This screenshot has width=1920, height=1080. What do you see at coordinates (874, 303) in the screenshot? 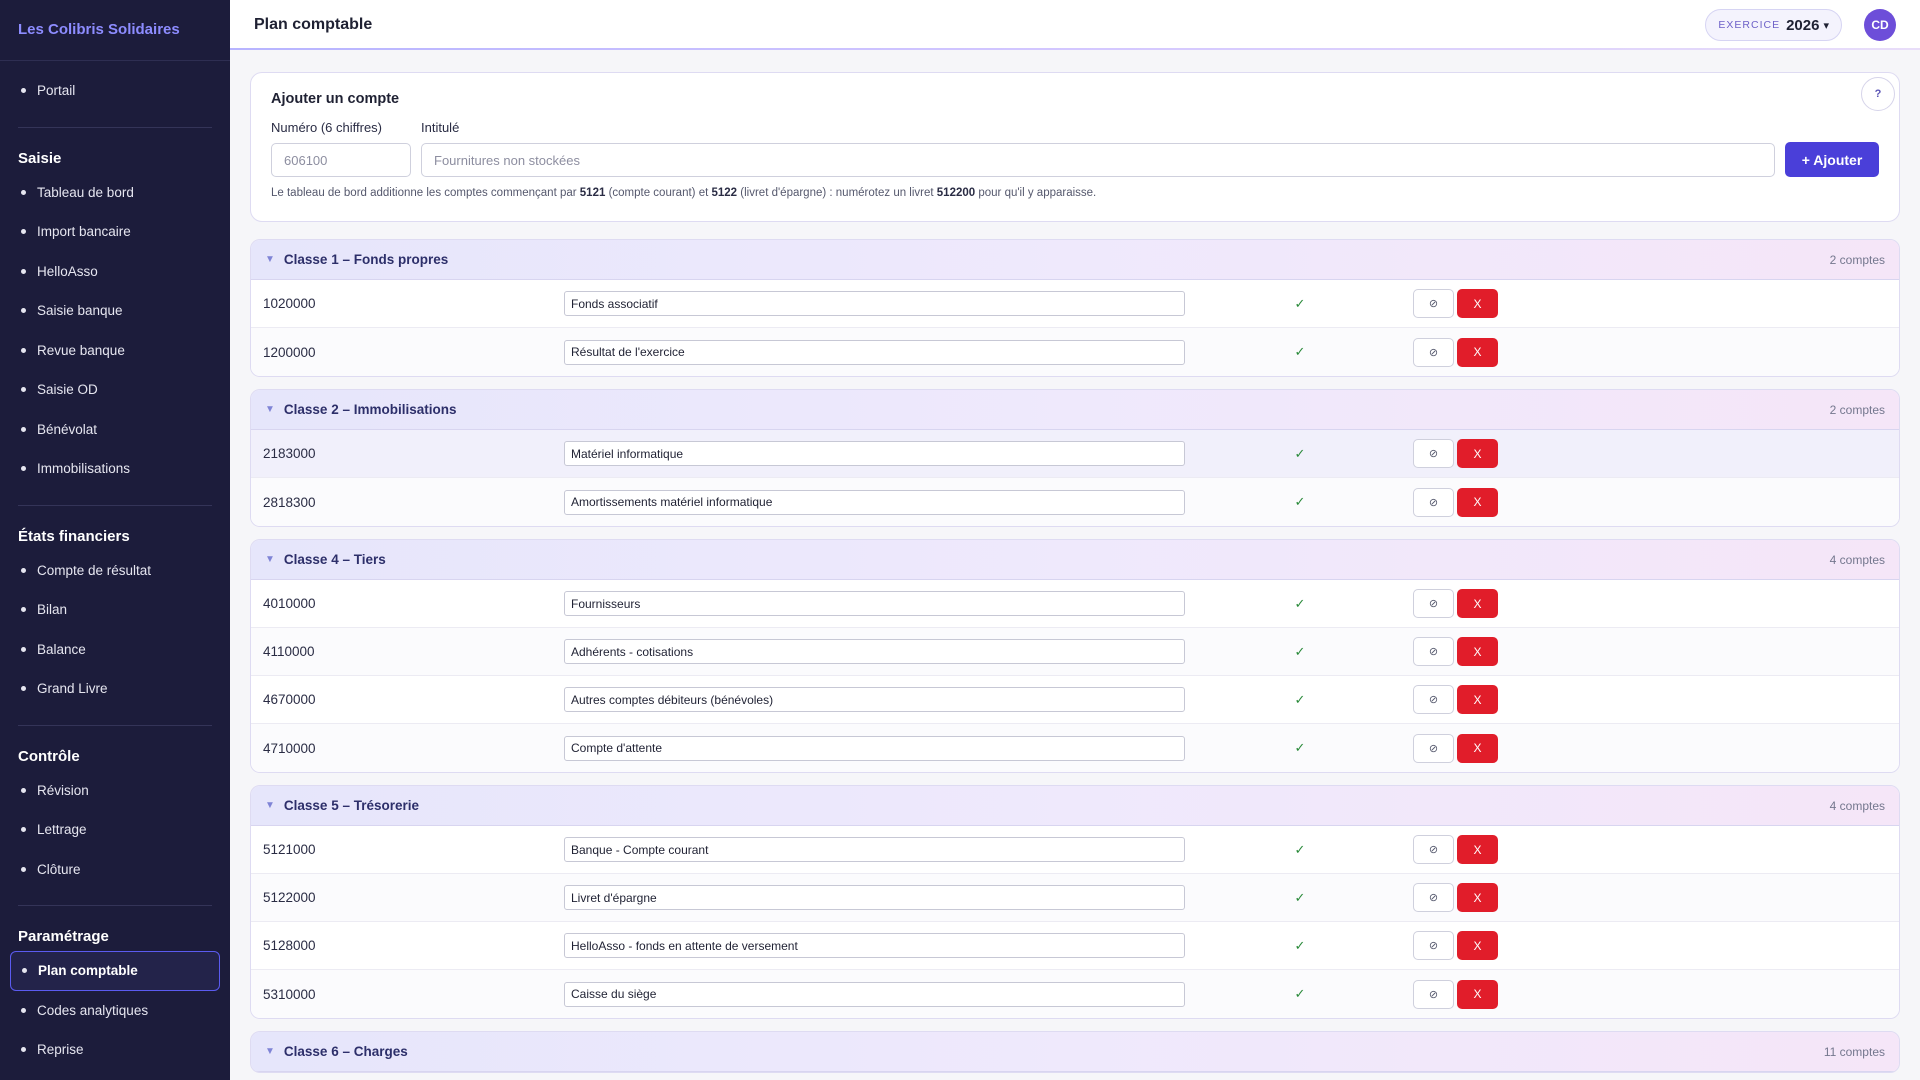
I see `account-label-input: Fonds associatif` at bounding box center [874, 303].